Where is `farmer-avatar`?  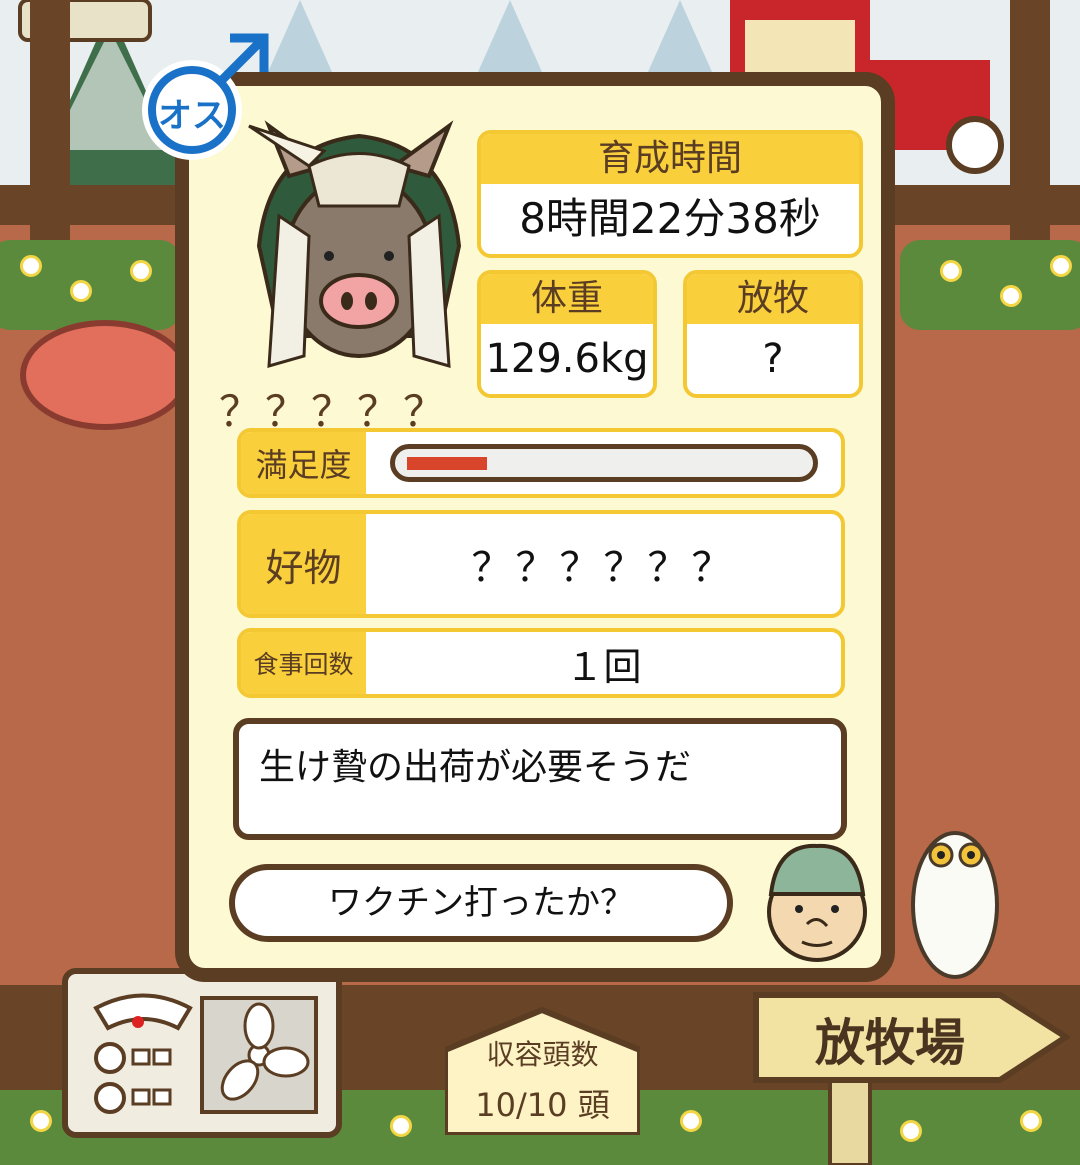 farmer-avatar is located at coordinates (817, 902).